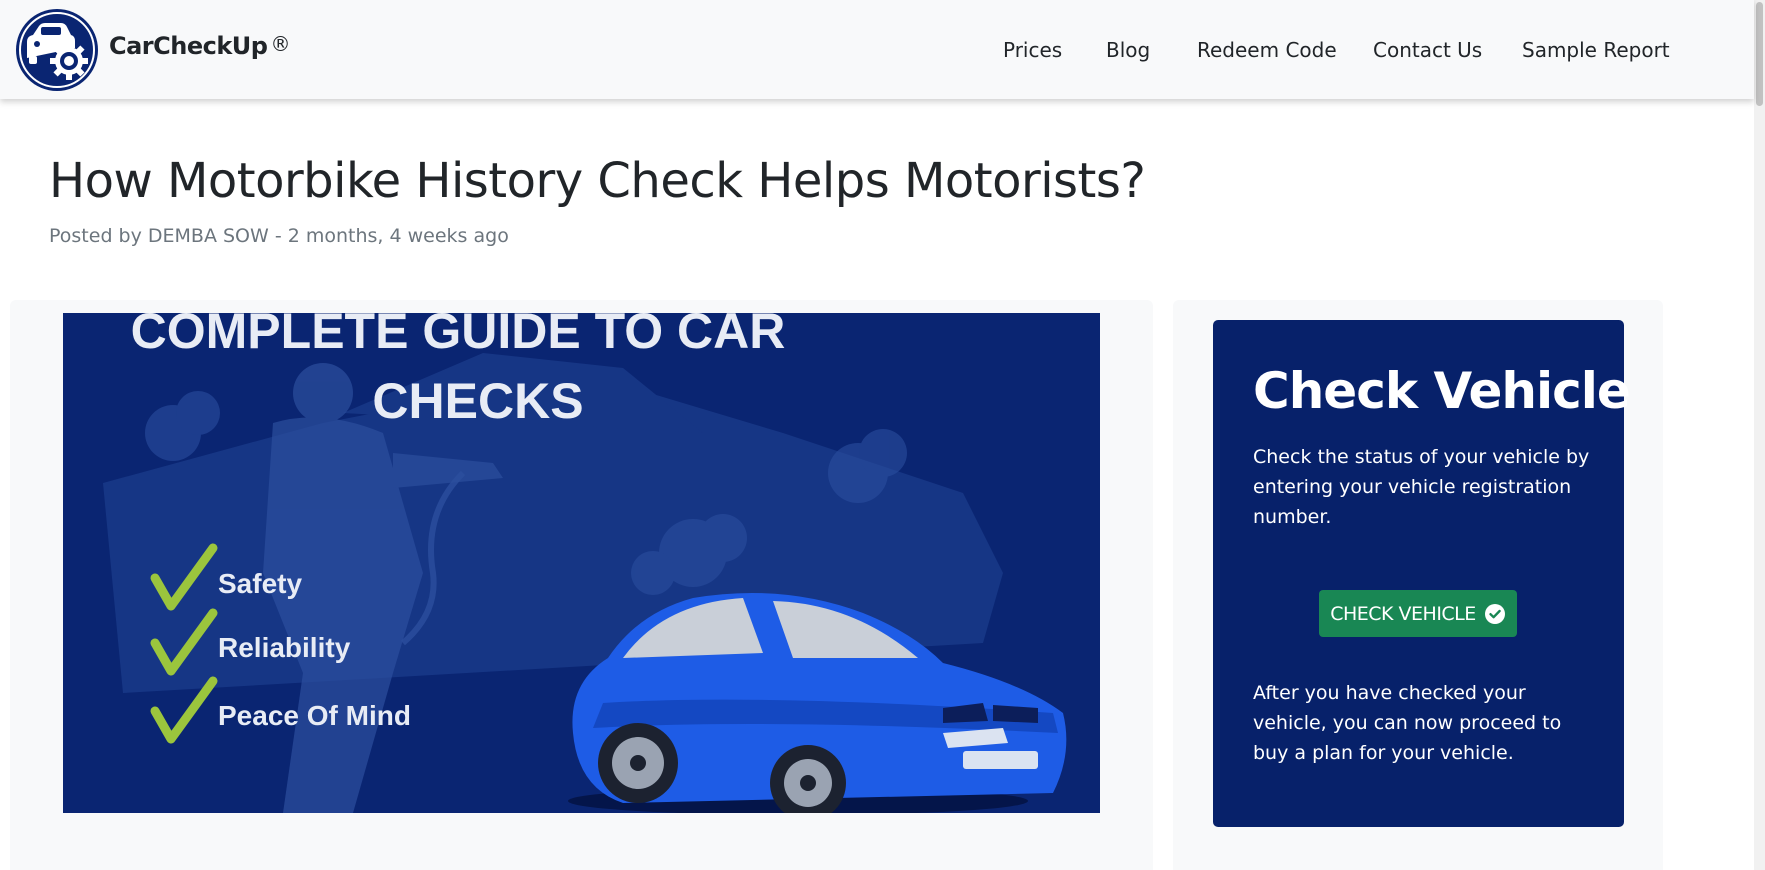  Describe the element at coordinates (1759, 435) in the screenshot. I see `vertical-scrollbar` at that location.